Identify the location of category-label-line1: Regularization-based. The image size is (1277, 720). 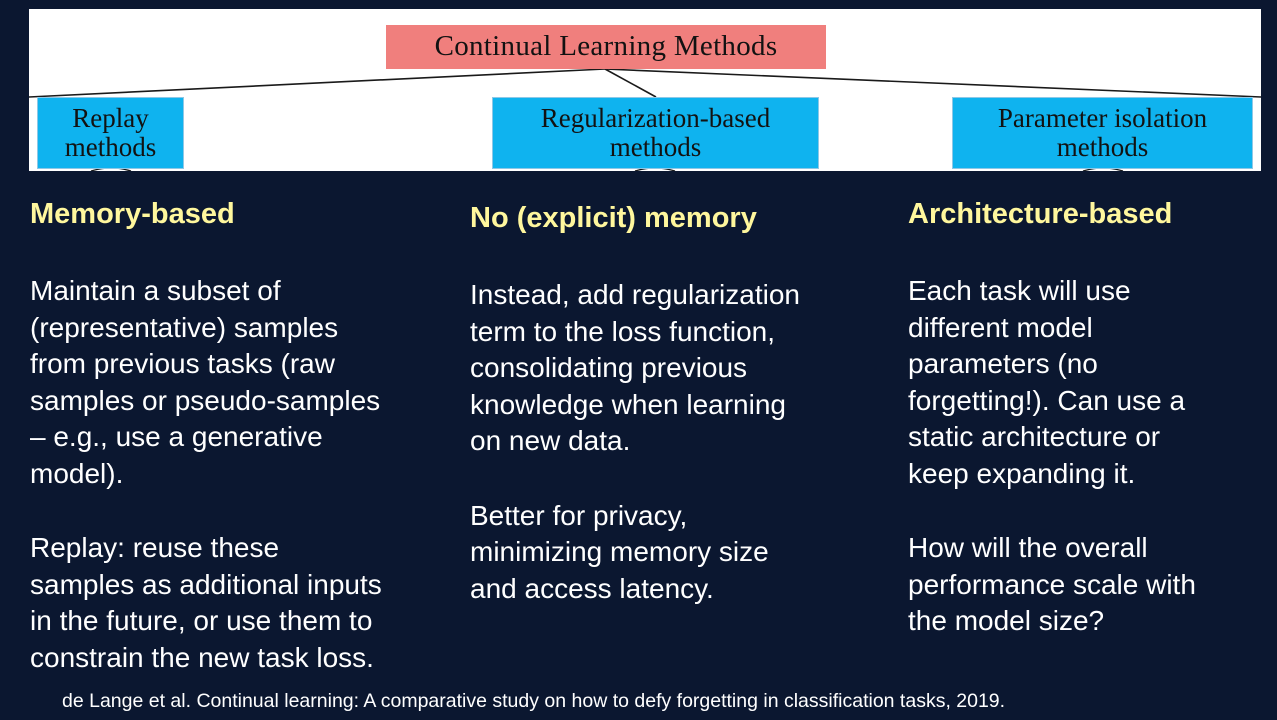
(655, 117).